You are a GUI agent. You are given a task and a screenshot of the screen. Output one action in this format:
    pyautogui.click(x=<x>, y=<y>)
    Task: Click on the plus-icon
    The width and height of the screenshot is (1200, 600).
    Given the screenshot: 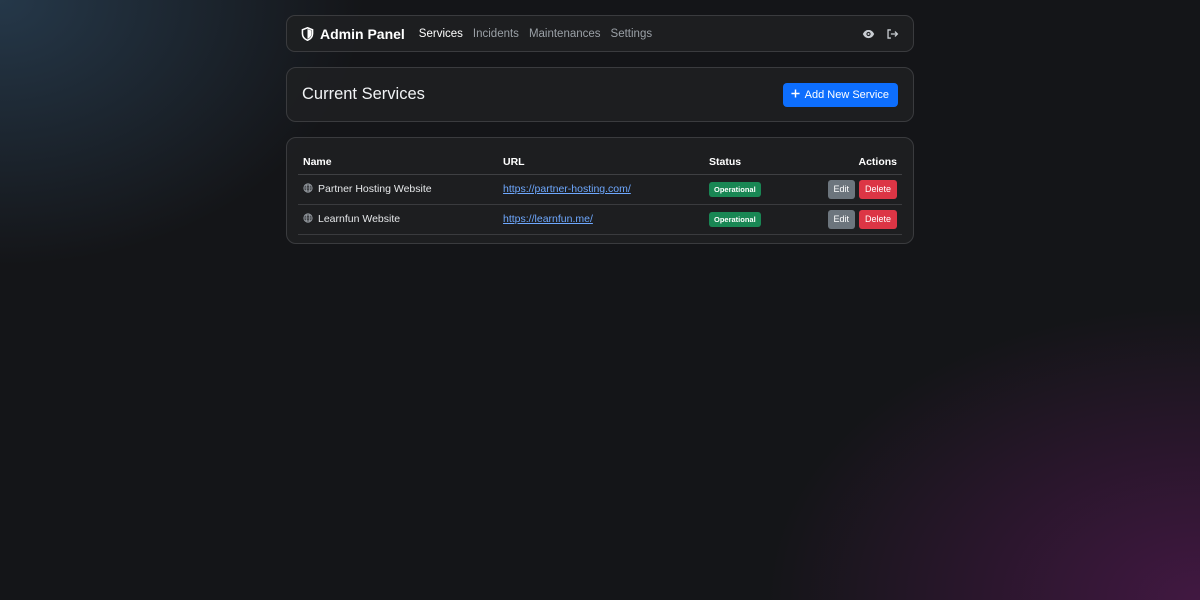 What is the action you would take?
    pyautogui.click(x=795, y=94)
    